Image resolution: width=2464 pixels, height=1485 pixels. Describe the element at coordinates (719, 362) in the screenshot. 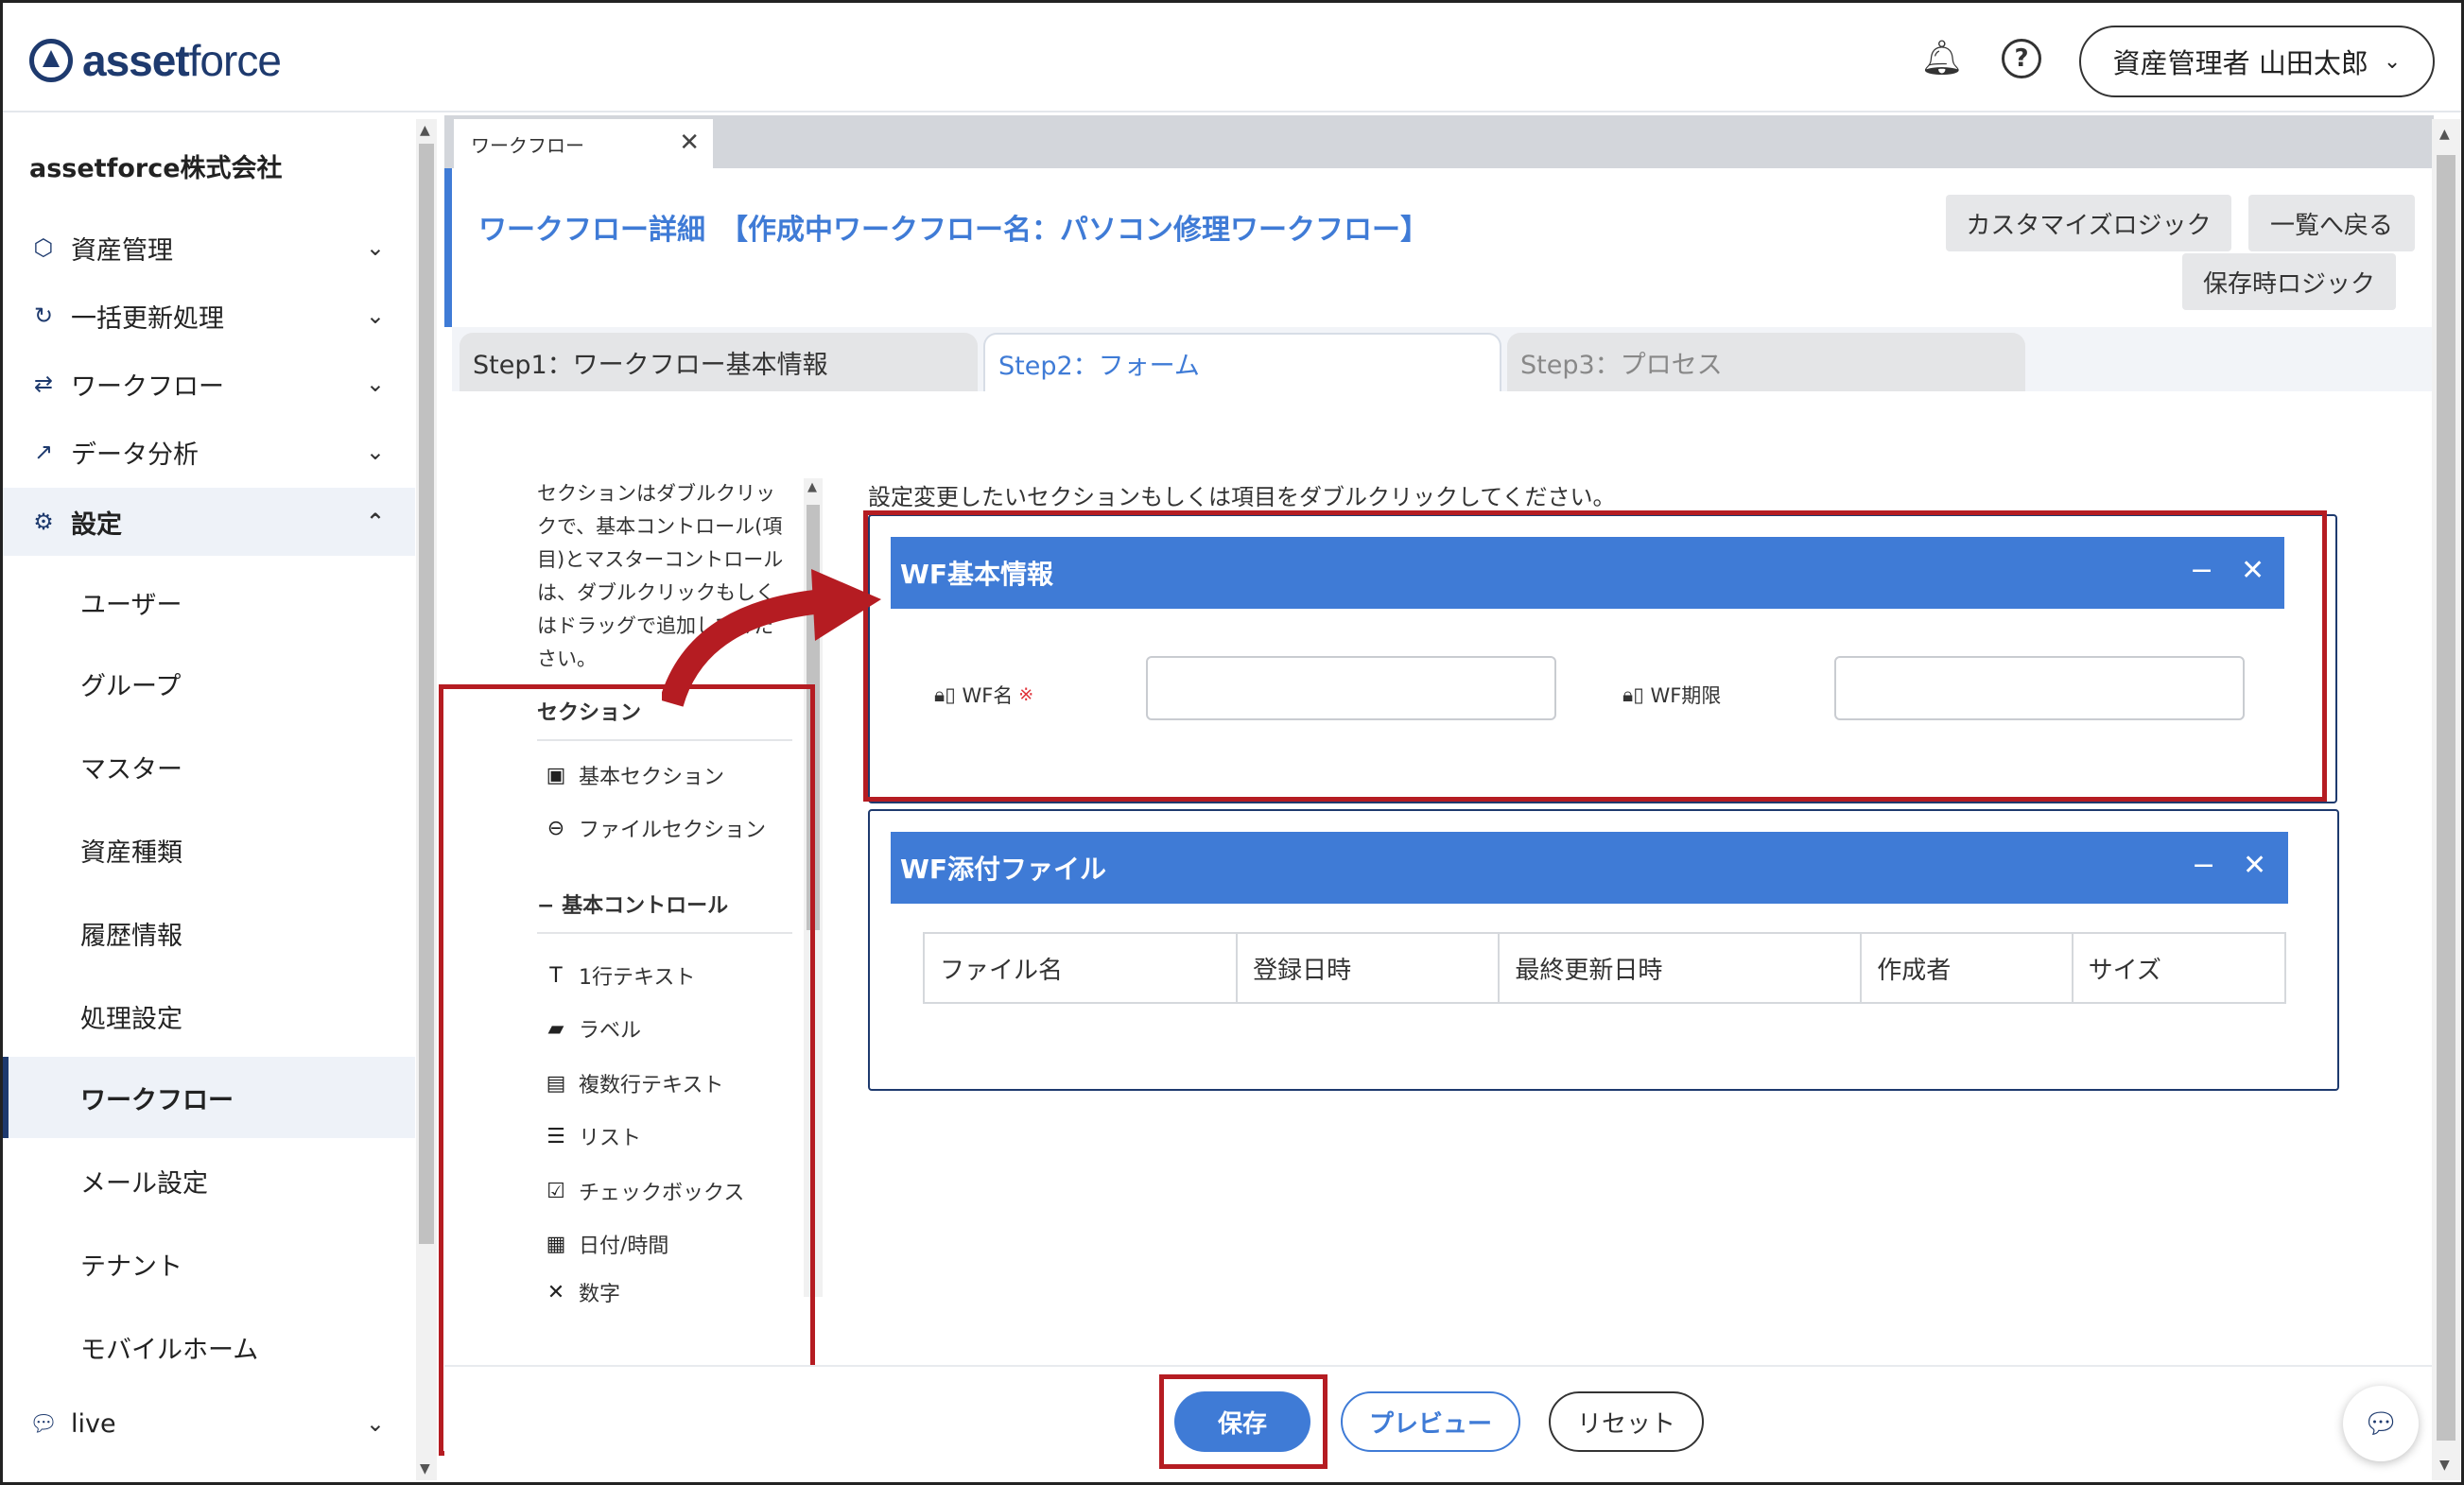

I see `tab-step1: Step1：ワークフロー基本情報` at that location.